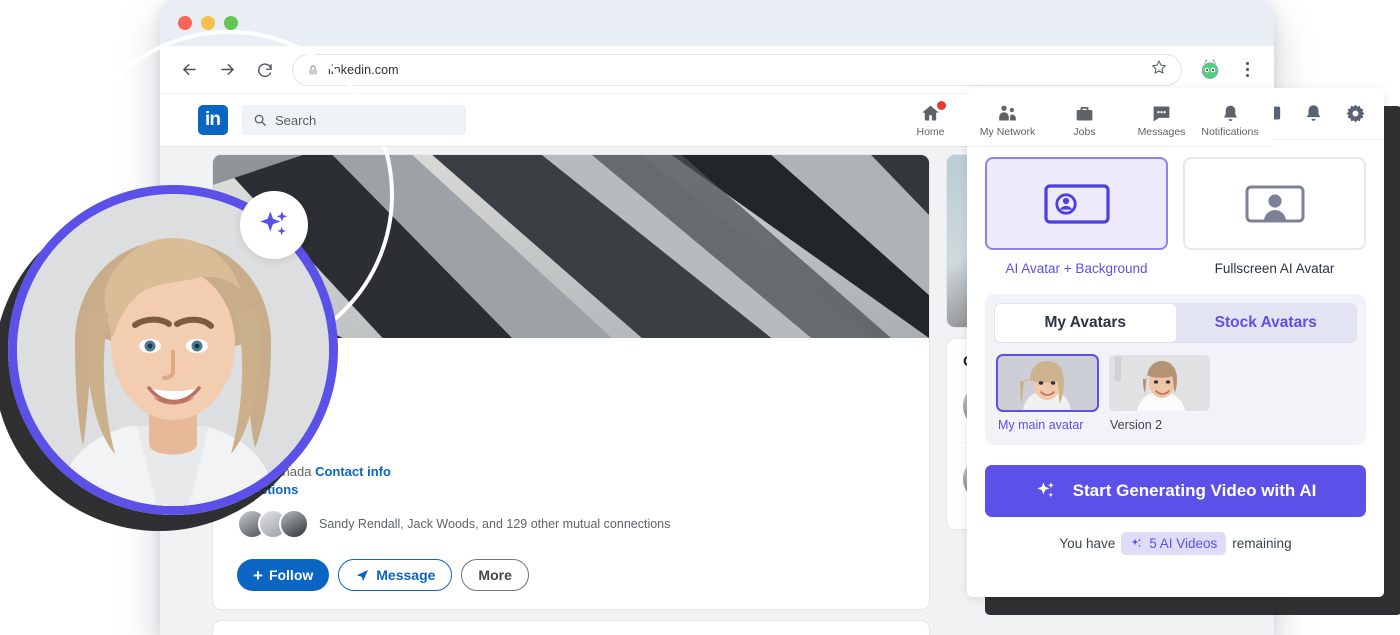 This screenshot has height=635, width=1400. What do you see at coordinates (1076, 268) in the screenshot?
I see `mode-label: AI Avatar + Background` at bounding box center [1076, 268].